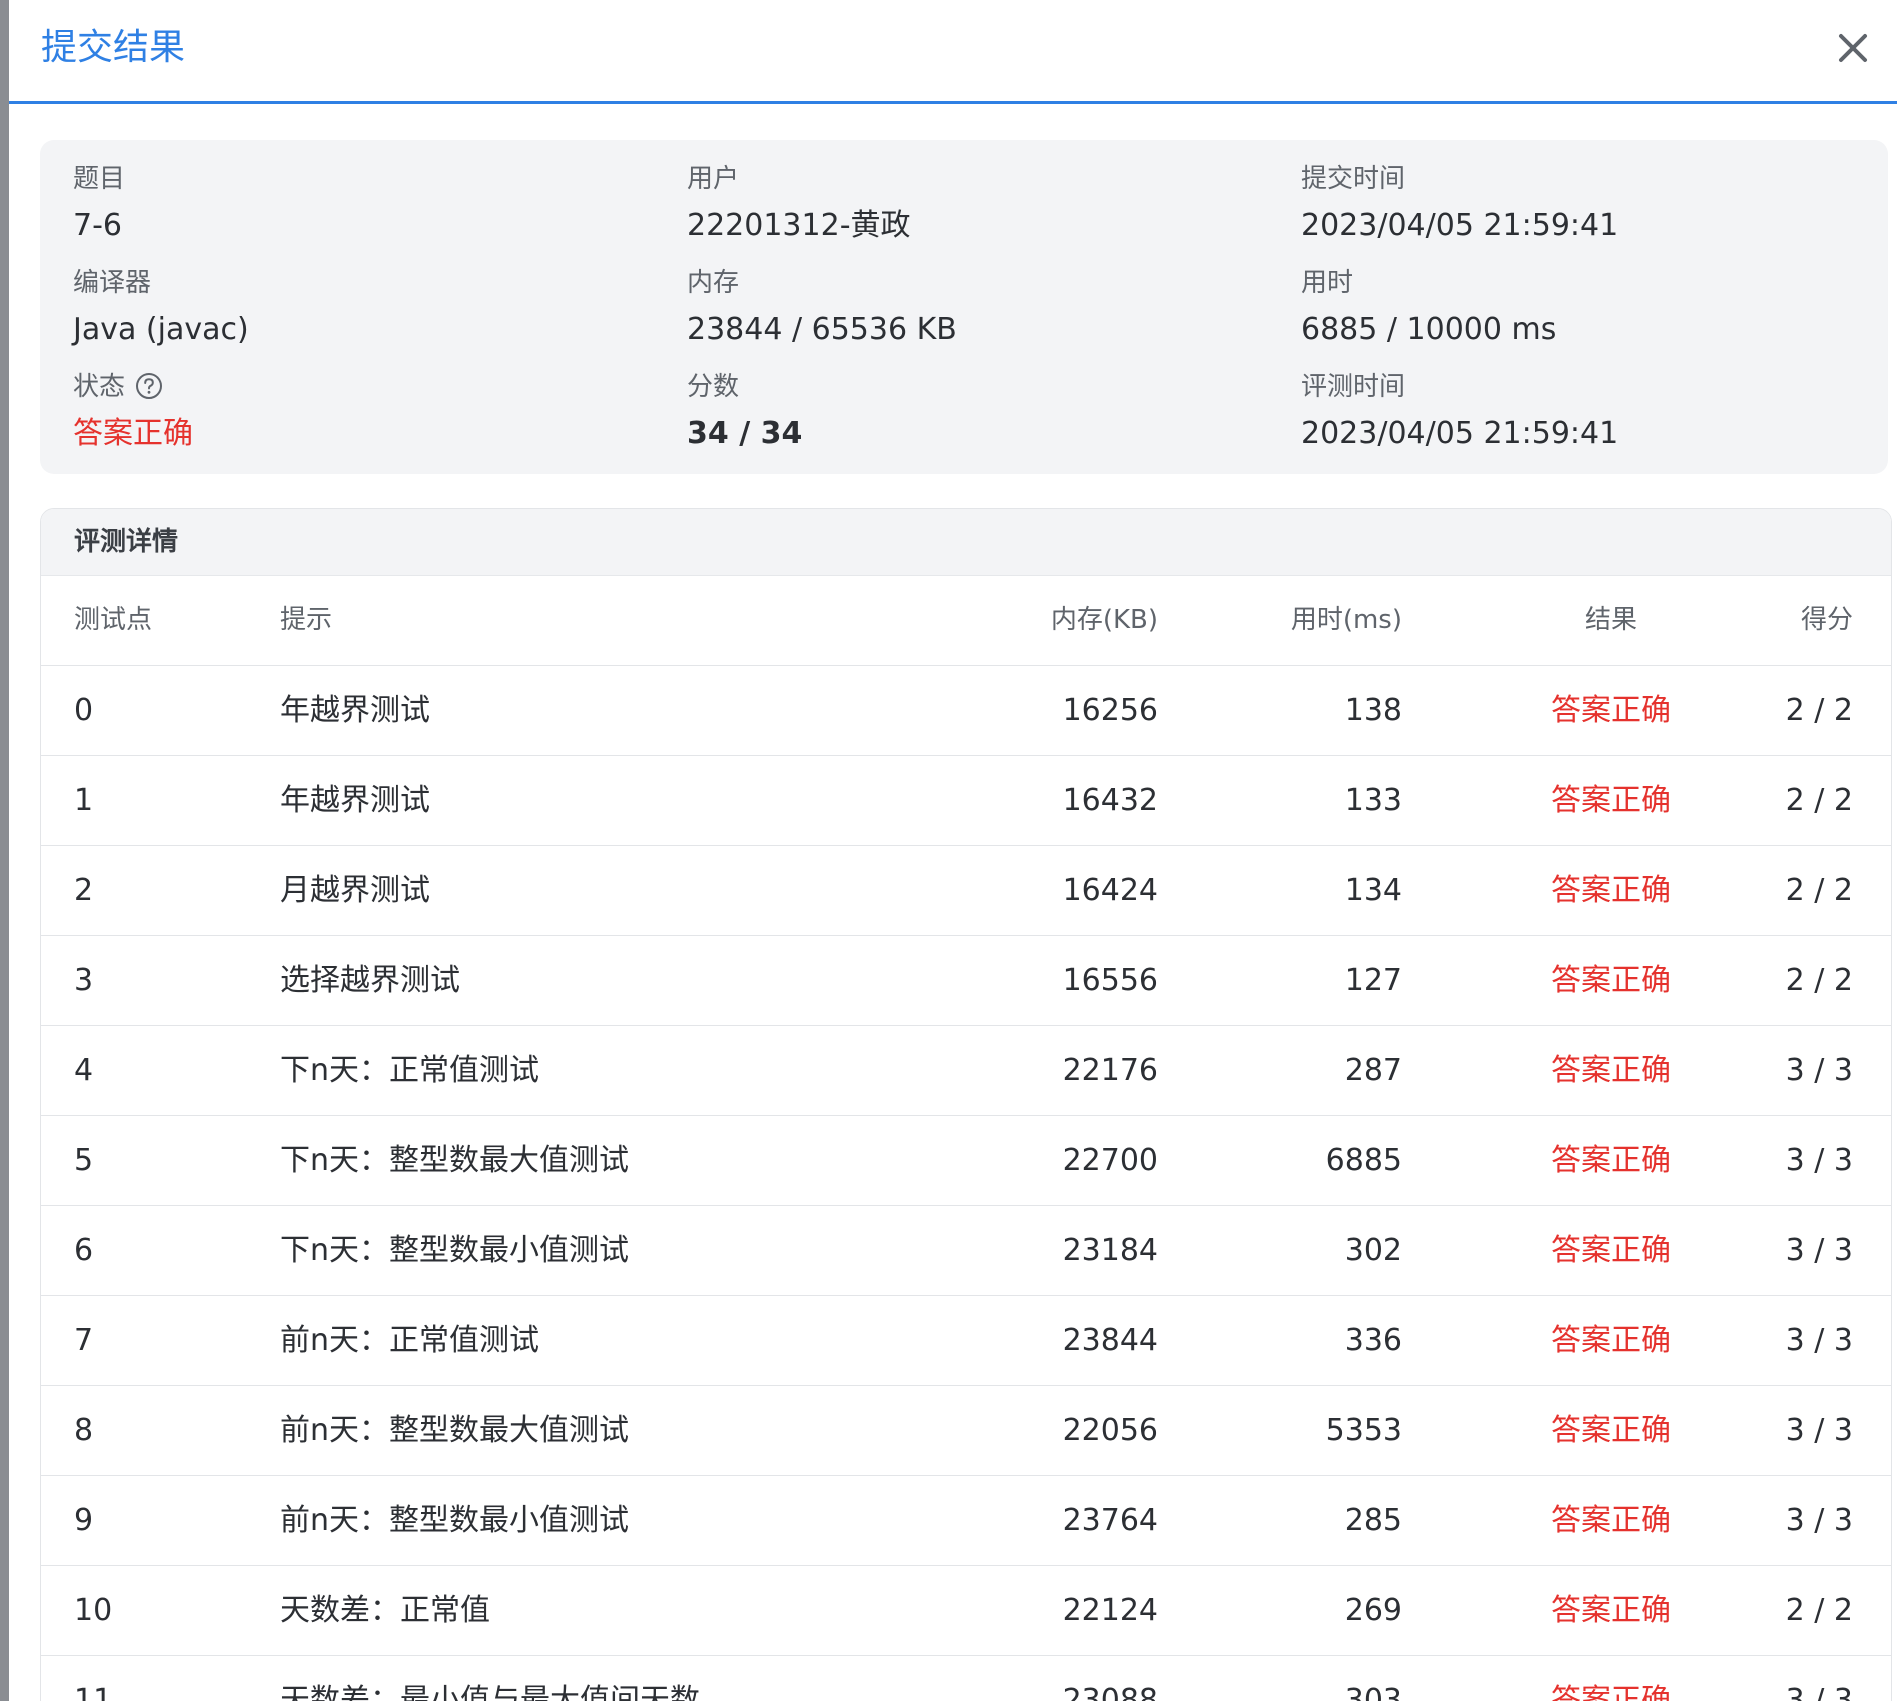 Image resolution: width=1897 pixels, height=1701 pixels. I want to click on test-point-memory: 22700, so click(1110, 1160).